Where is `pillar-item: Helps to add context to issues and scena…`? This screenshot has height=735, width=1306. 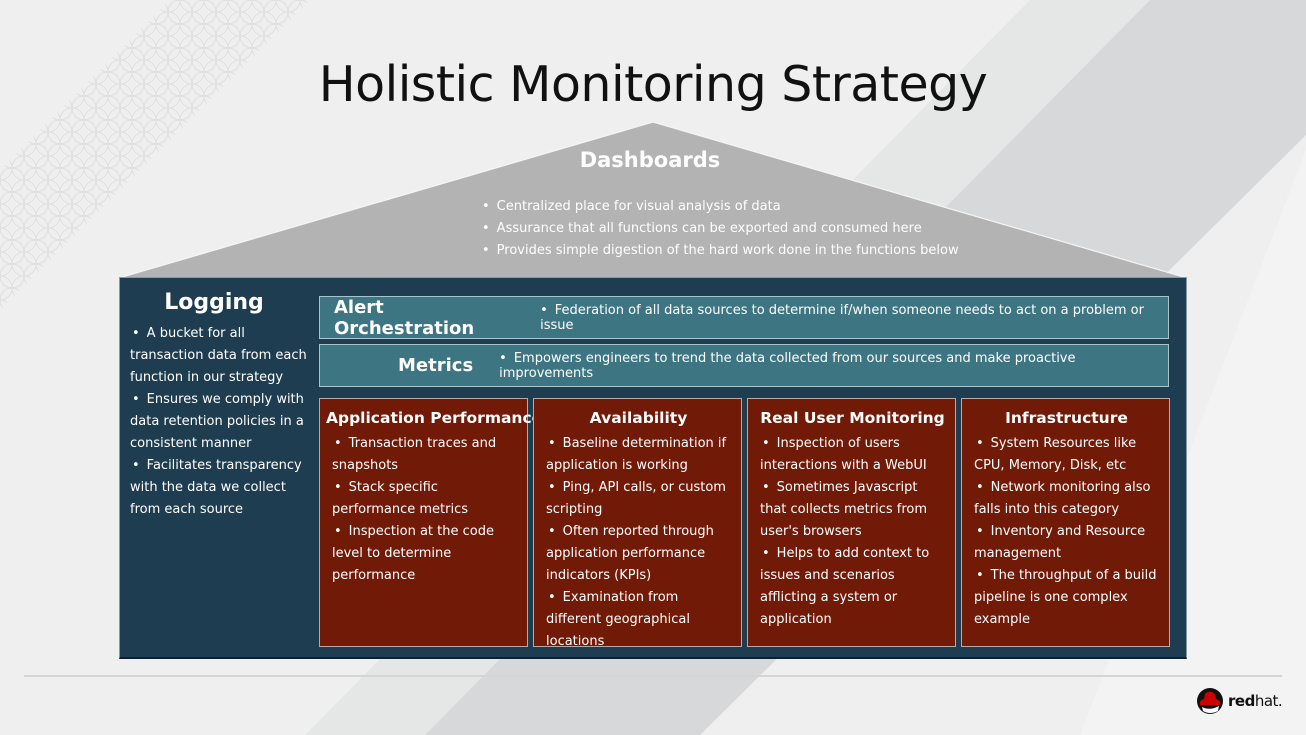
pillar-item: Helps to add context to issues and scena… is located at coordinates (853, 587).